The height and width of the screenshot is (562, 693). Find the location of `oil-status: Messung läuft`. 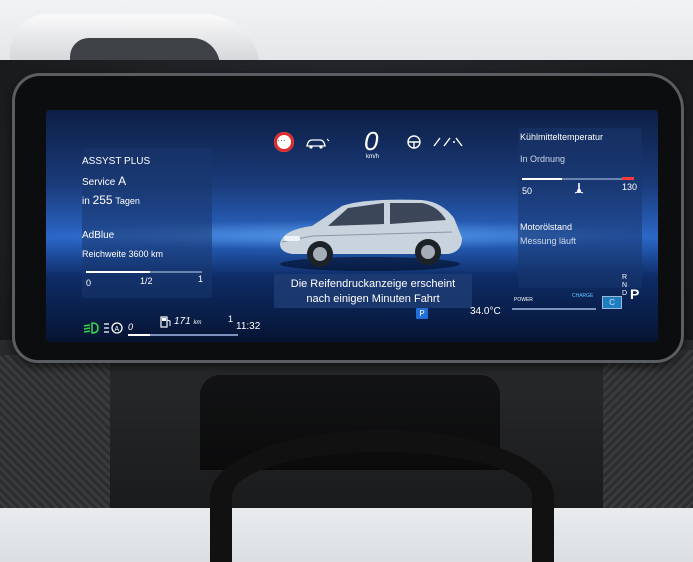

oil-status: Messung läuft is located at coordinates (548, 241).